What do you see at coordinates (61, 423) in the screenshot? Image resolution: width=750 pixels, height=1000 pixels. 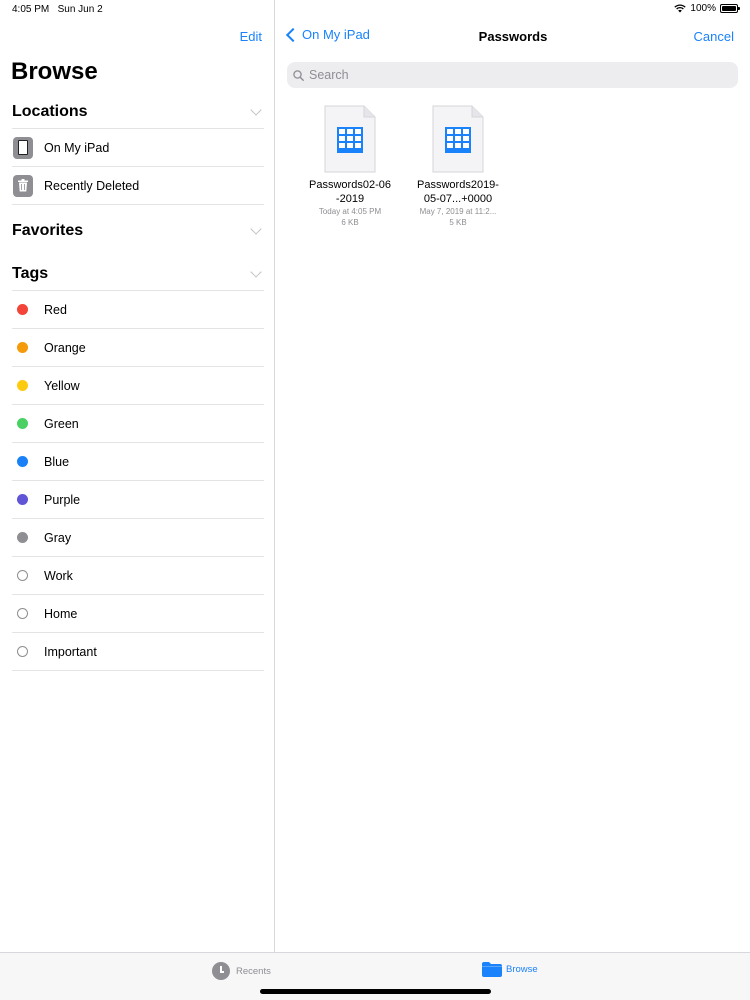 I see `tag-label: Green` at bounding box center [61, 423].